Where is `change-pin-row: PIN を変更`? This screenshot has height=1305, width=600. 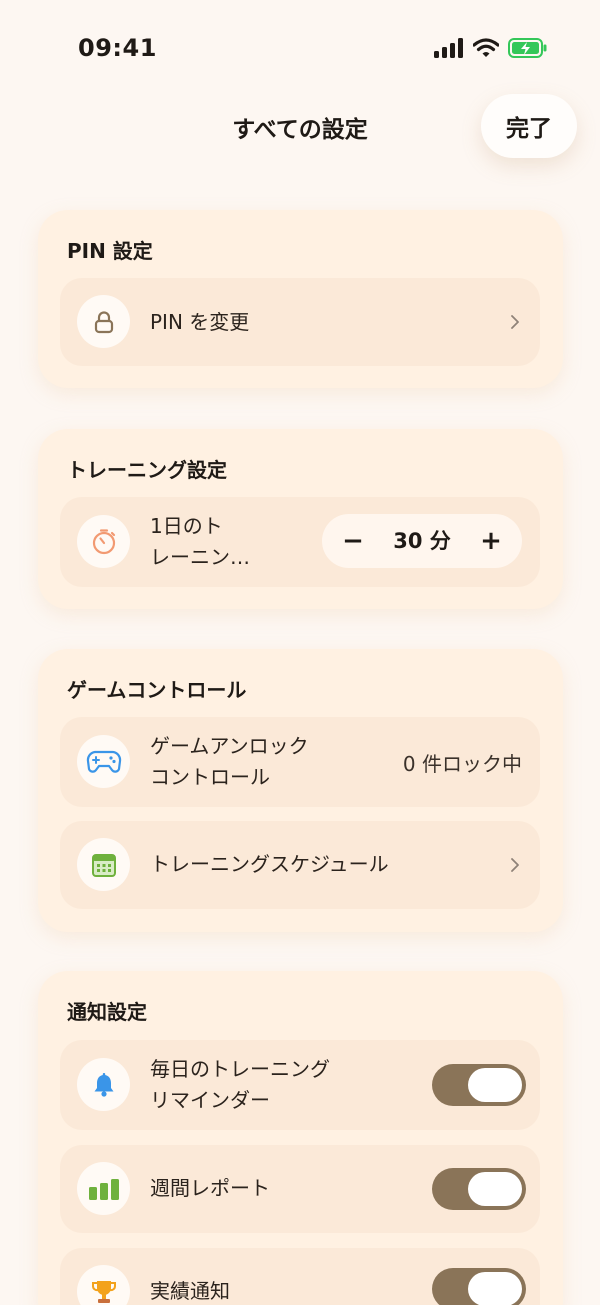 change-pin-row: PIN を変更 is located at coordinates (300, 322).